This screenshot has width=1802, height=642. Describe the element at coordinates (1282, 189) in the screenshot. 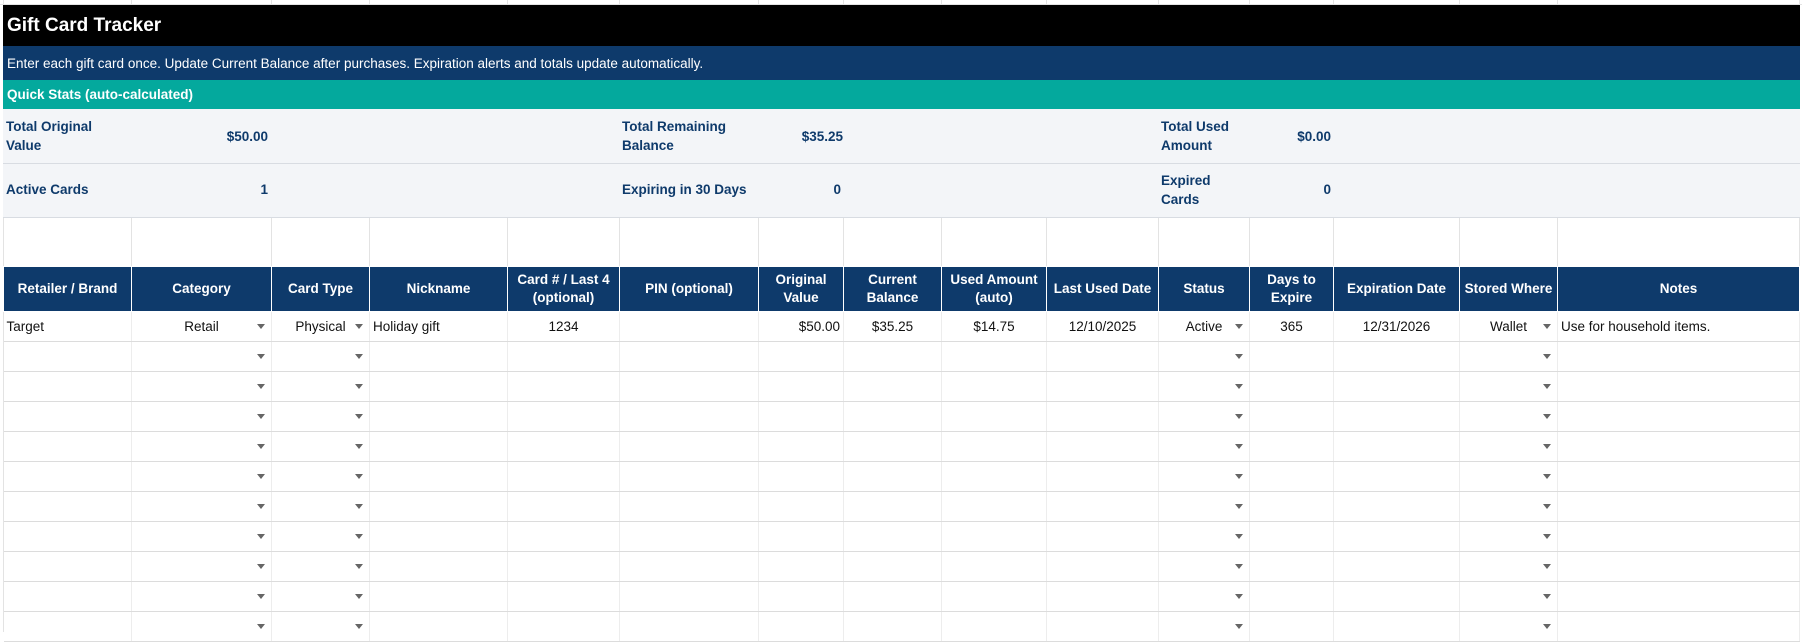

I see `expired-value: 0` at that location.